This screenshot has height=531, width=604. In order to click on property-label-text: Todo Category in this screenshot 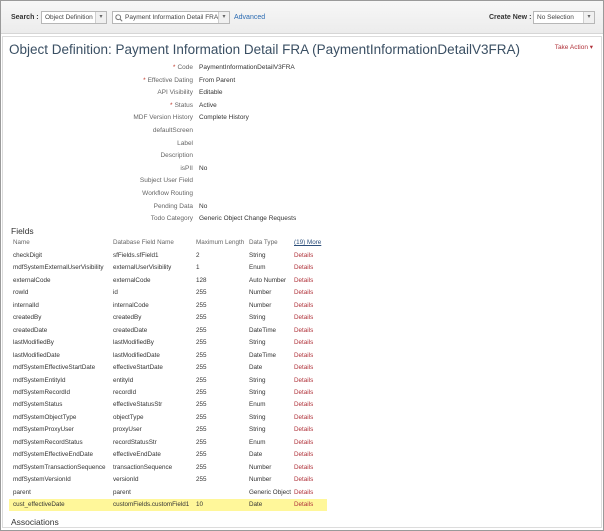, I will do `click(171, 219)`.